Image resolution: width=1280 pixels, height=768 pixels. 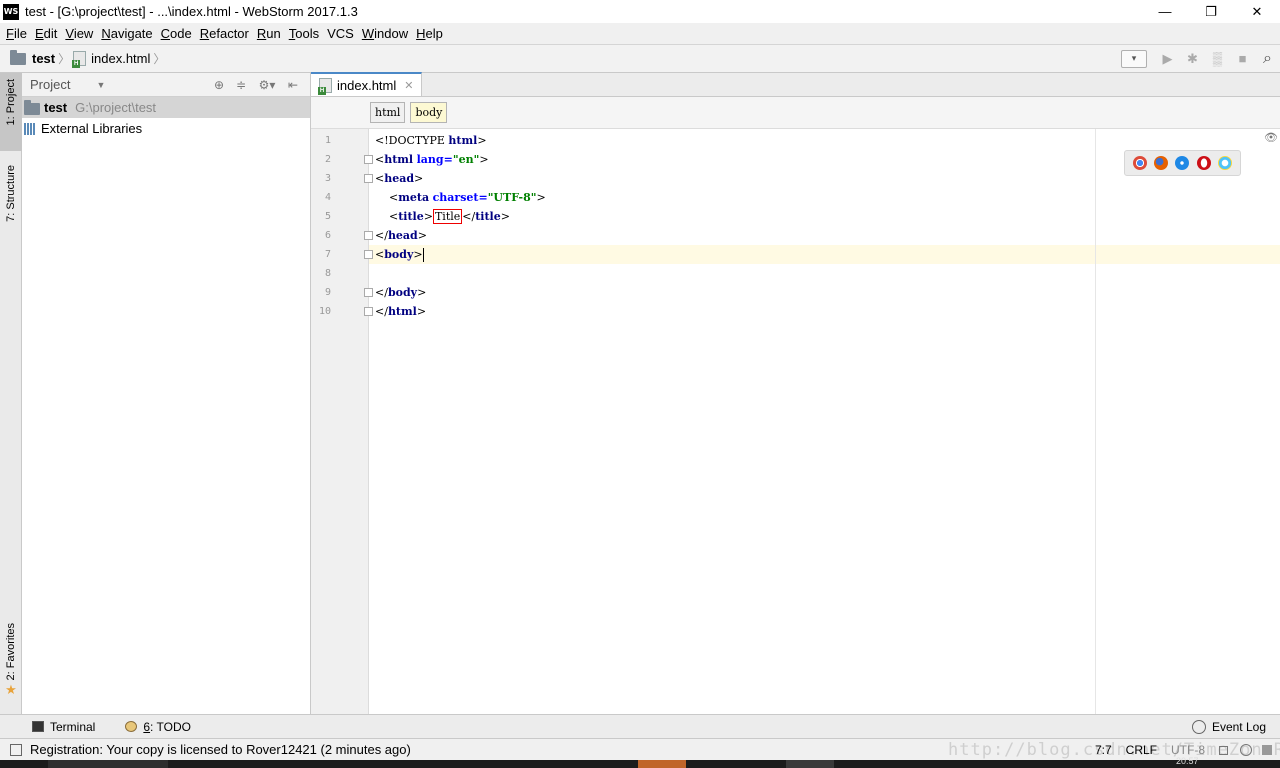 What do you see at coordinates (423, 255) in the screenshot?
I see `text-caret` at bounding box center [423, 255].